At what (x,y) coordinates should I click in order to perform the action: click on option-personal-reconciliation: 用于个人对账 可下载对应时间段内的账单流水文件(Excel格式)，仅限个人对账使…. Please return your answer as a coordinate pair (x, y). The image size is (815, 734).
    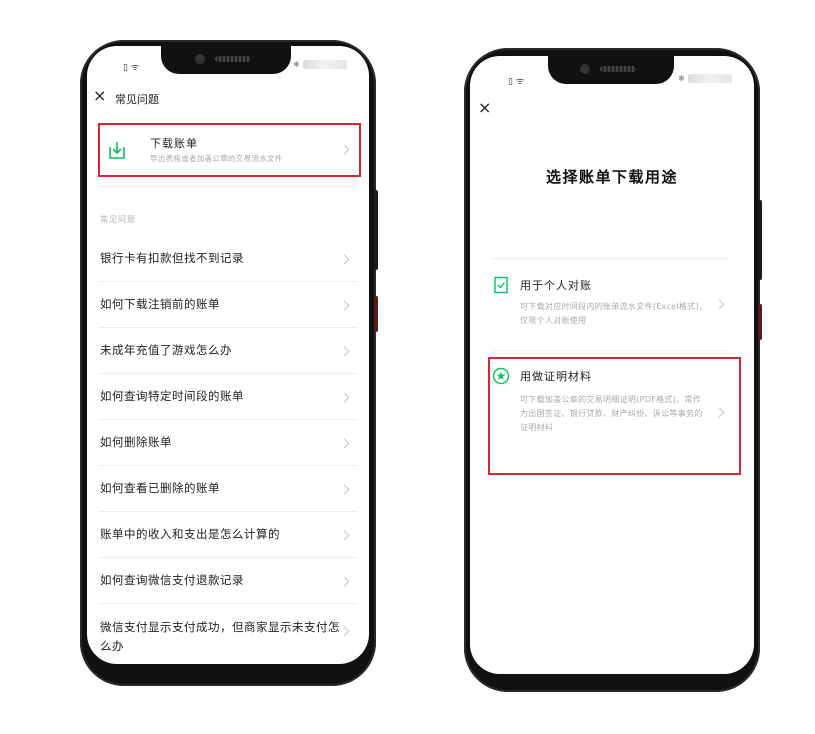
    Looking at the image, I should click on (611, 308).